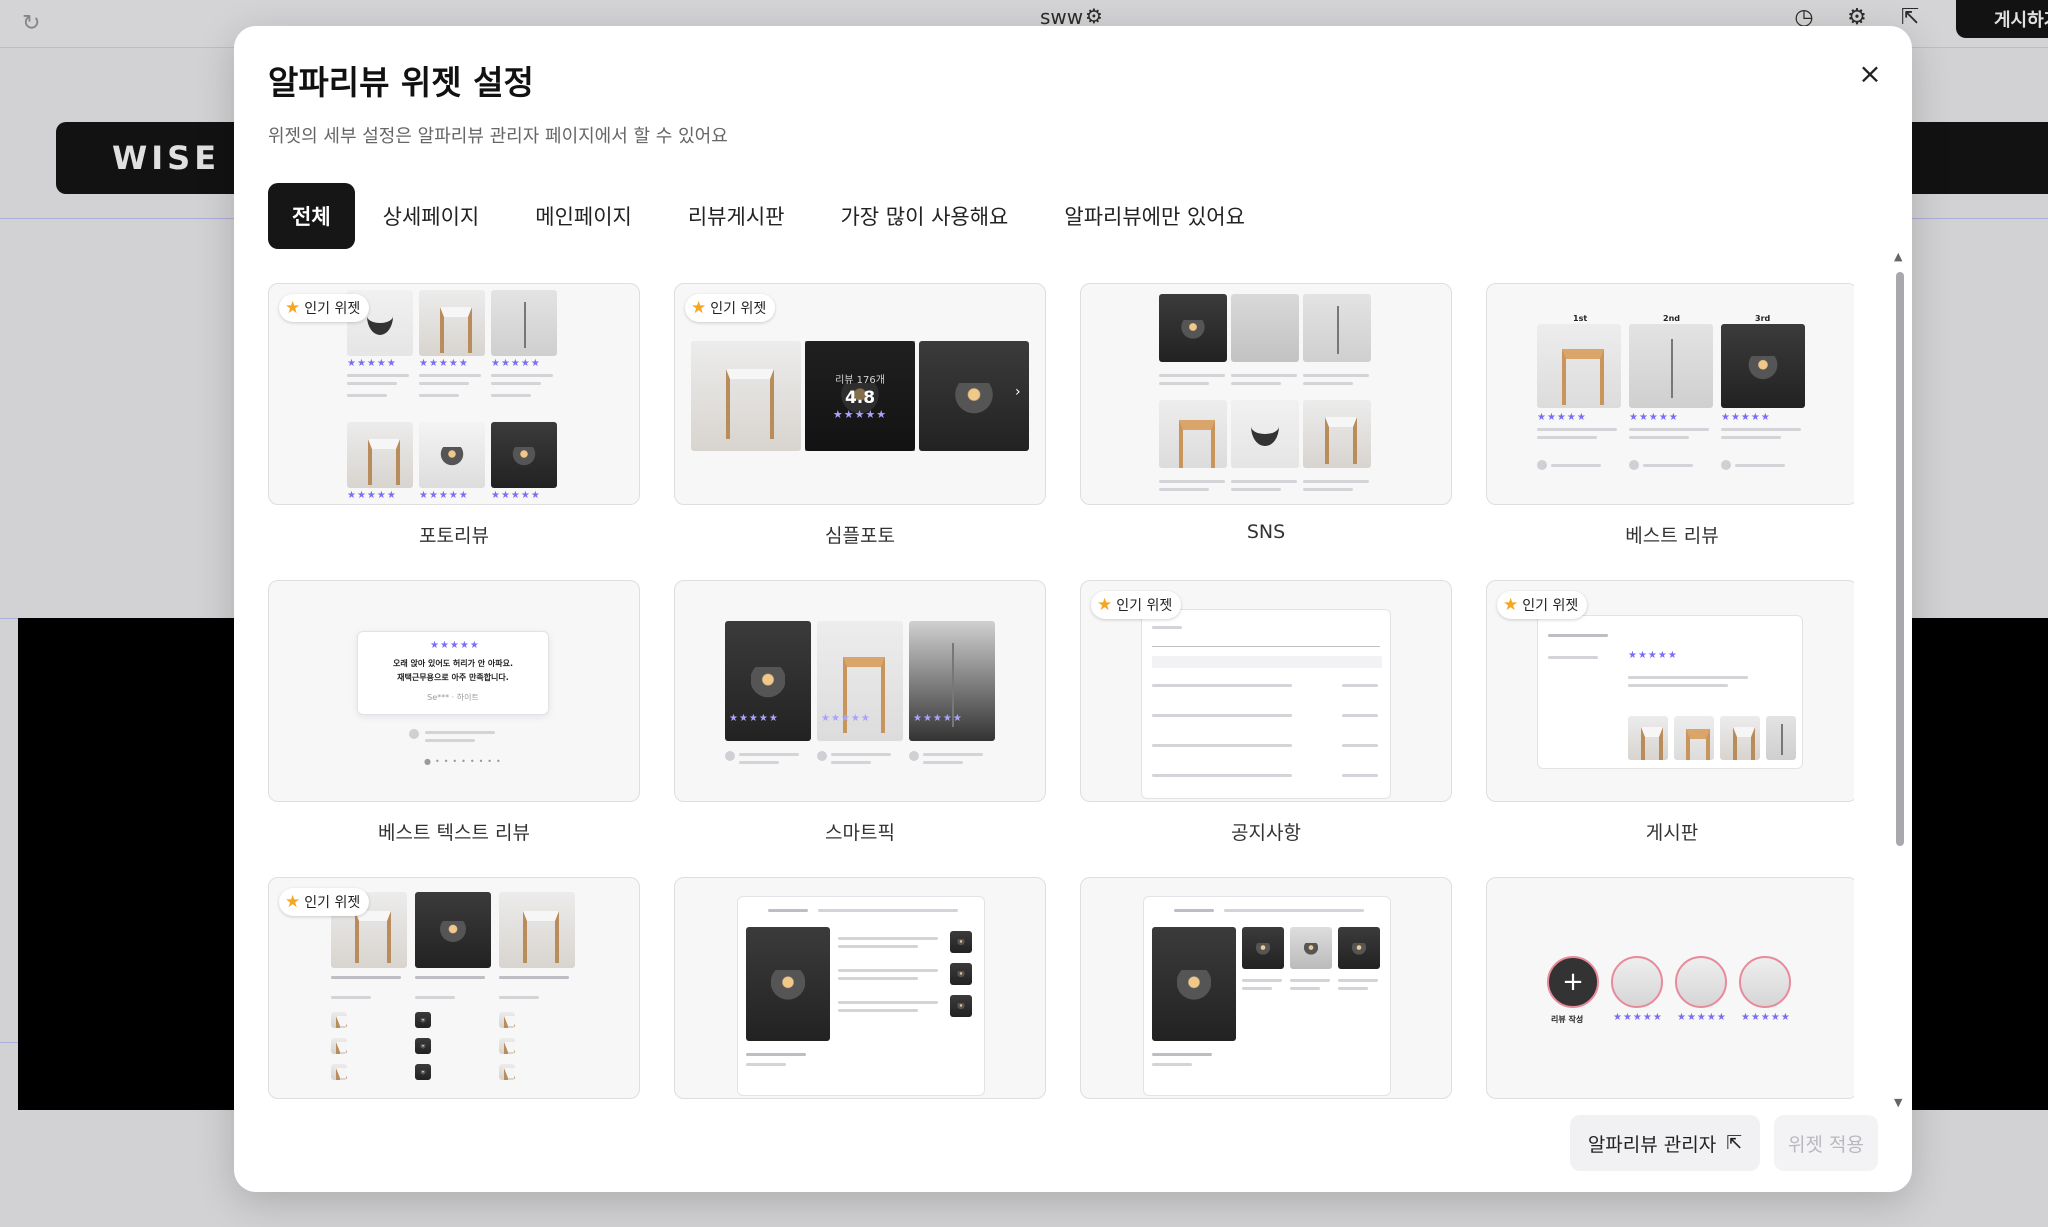 This screenshot has width=2048, height=1227. I want to click on review-count: 리뷰 176개, so click(860, 380).